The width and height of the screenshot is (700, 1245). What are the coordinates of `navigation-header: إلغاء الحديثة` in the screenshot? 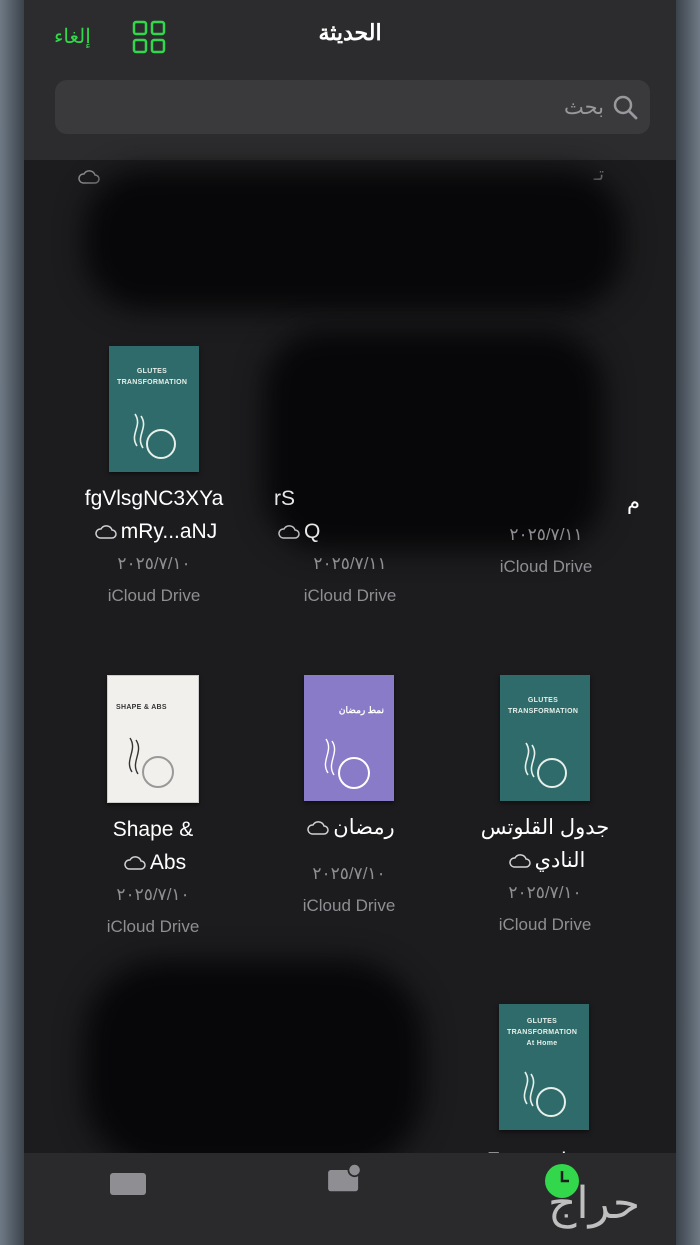 It's located at (350, 80).